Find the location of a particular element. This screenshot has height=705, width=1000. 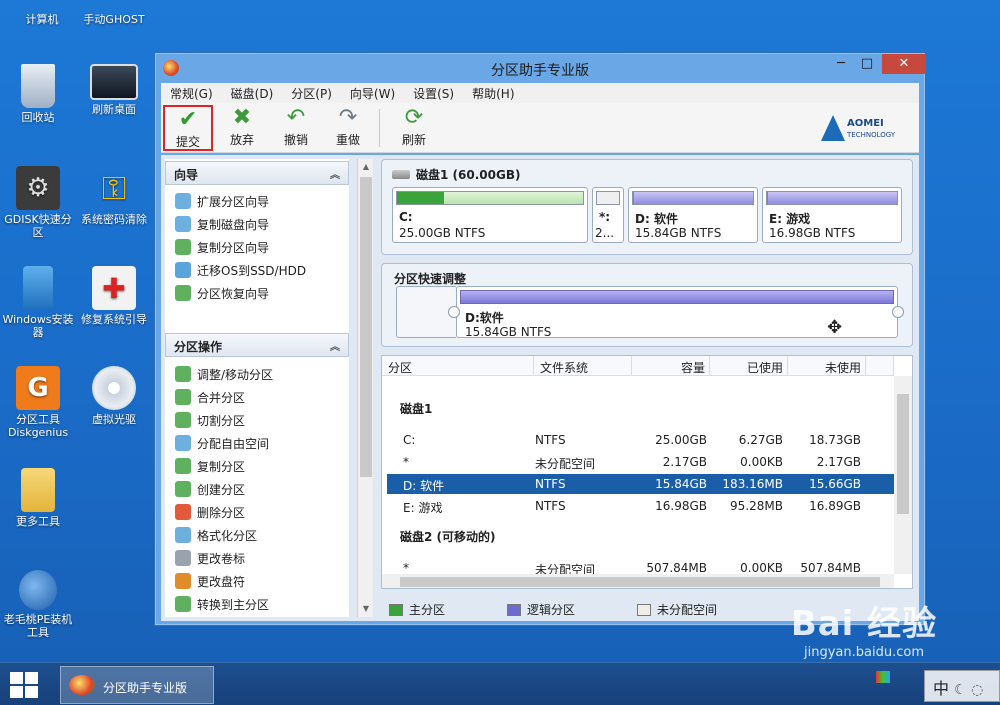

desktop-icon-gdisk: ⚙ GDISK快速分区 is located at coordinates (38, 202).